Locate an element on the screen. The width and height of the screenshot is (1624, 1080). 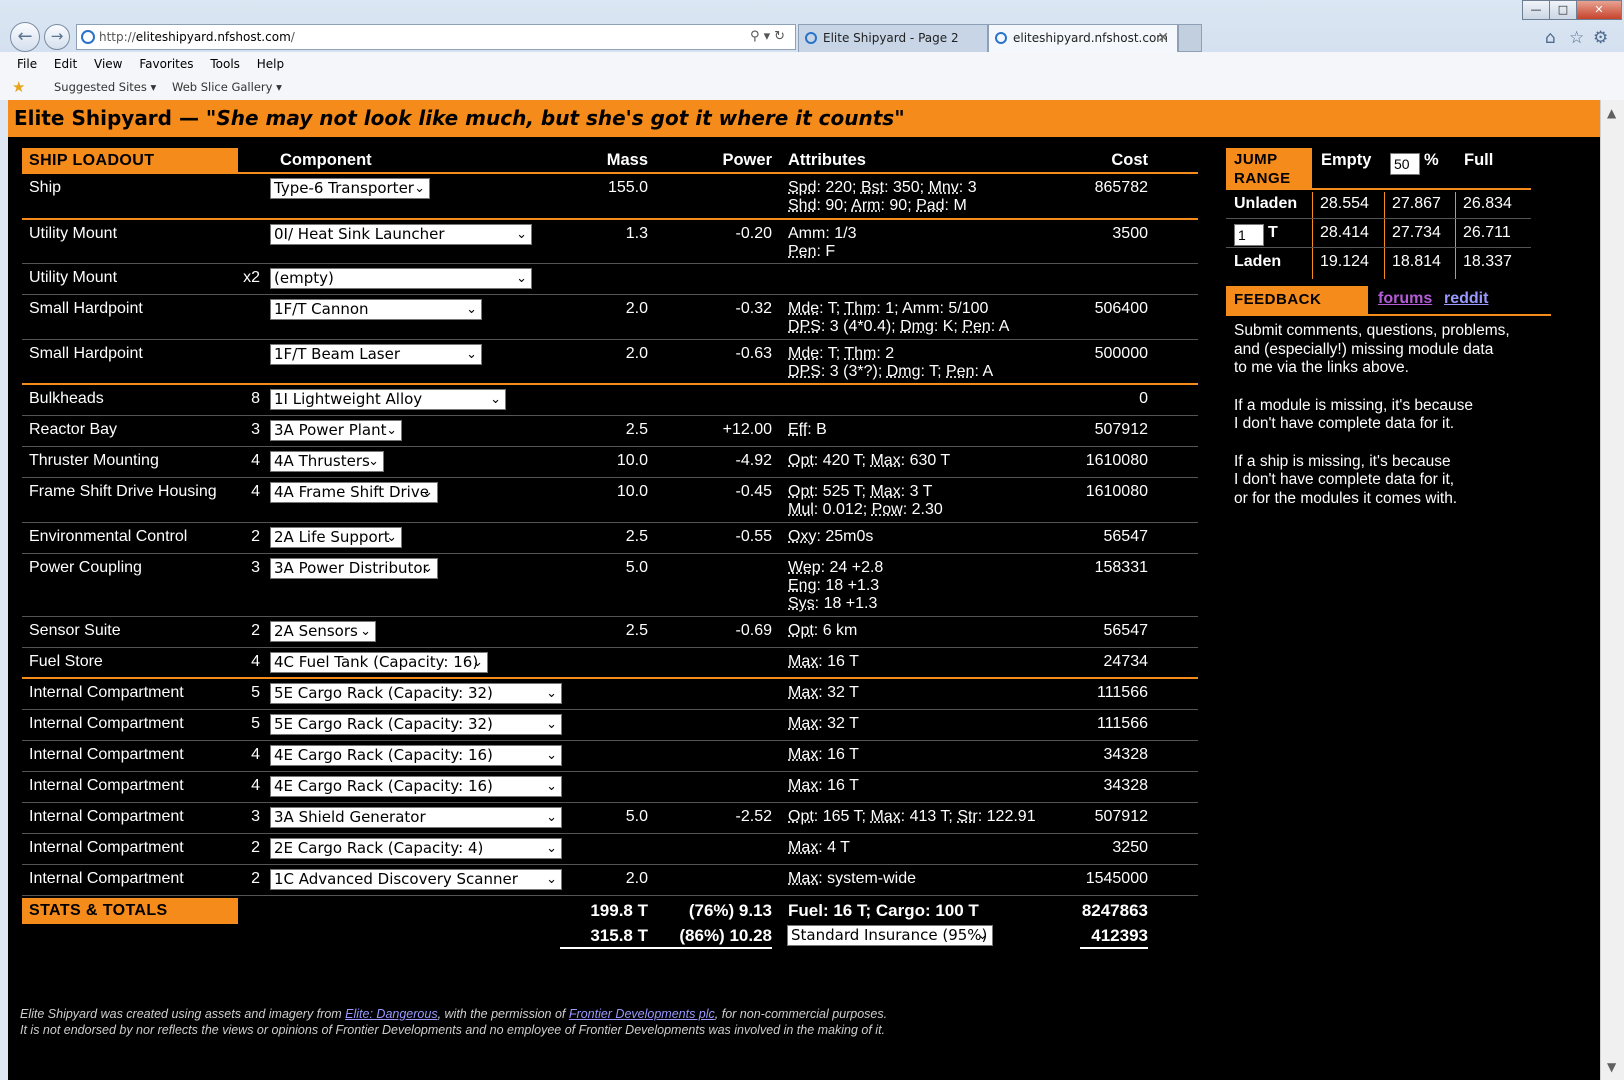
fuel-percent-input: 50 is located at coordinates (1405, 164).